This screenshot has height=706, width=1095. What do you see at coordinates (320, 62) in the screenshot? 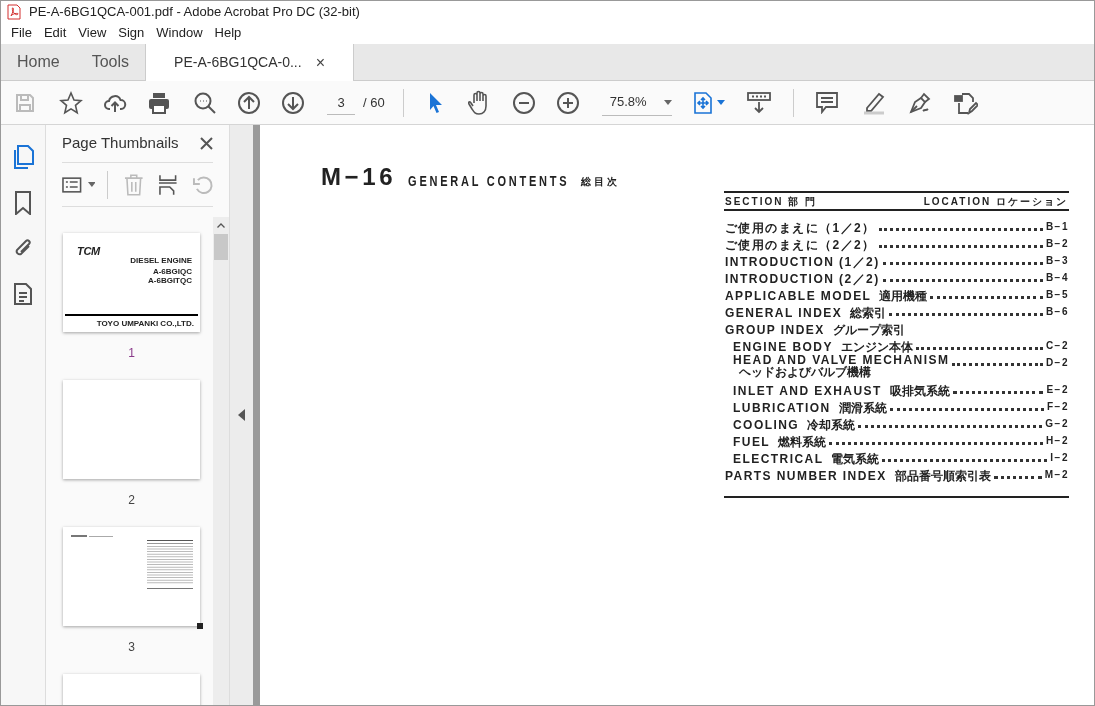
I see `close-tab-button: ×` at bounding box center [320, 62].